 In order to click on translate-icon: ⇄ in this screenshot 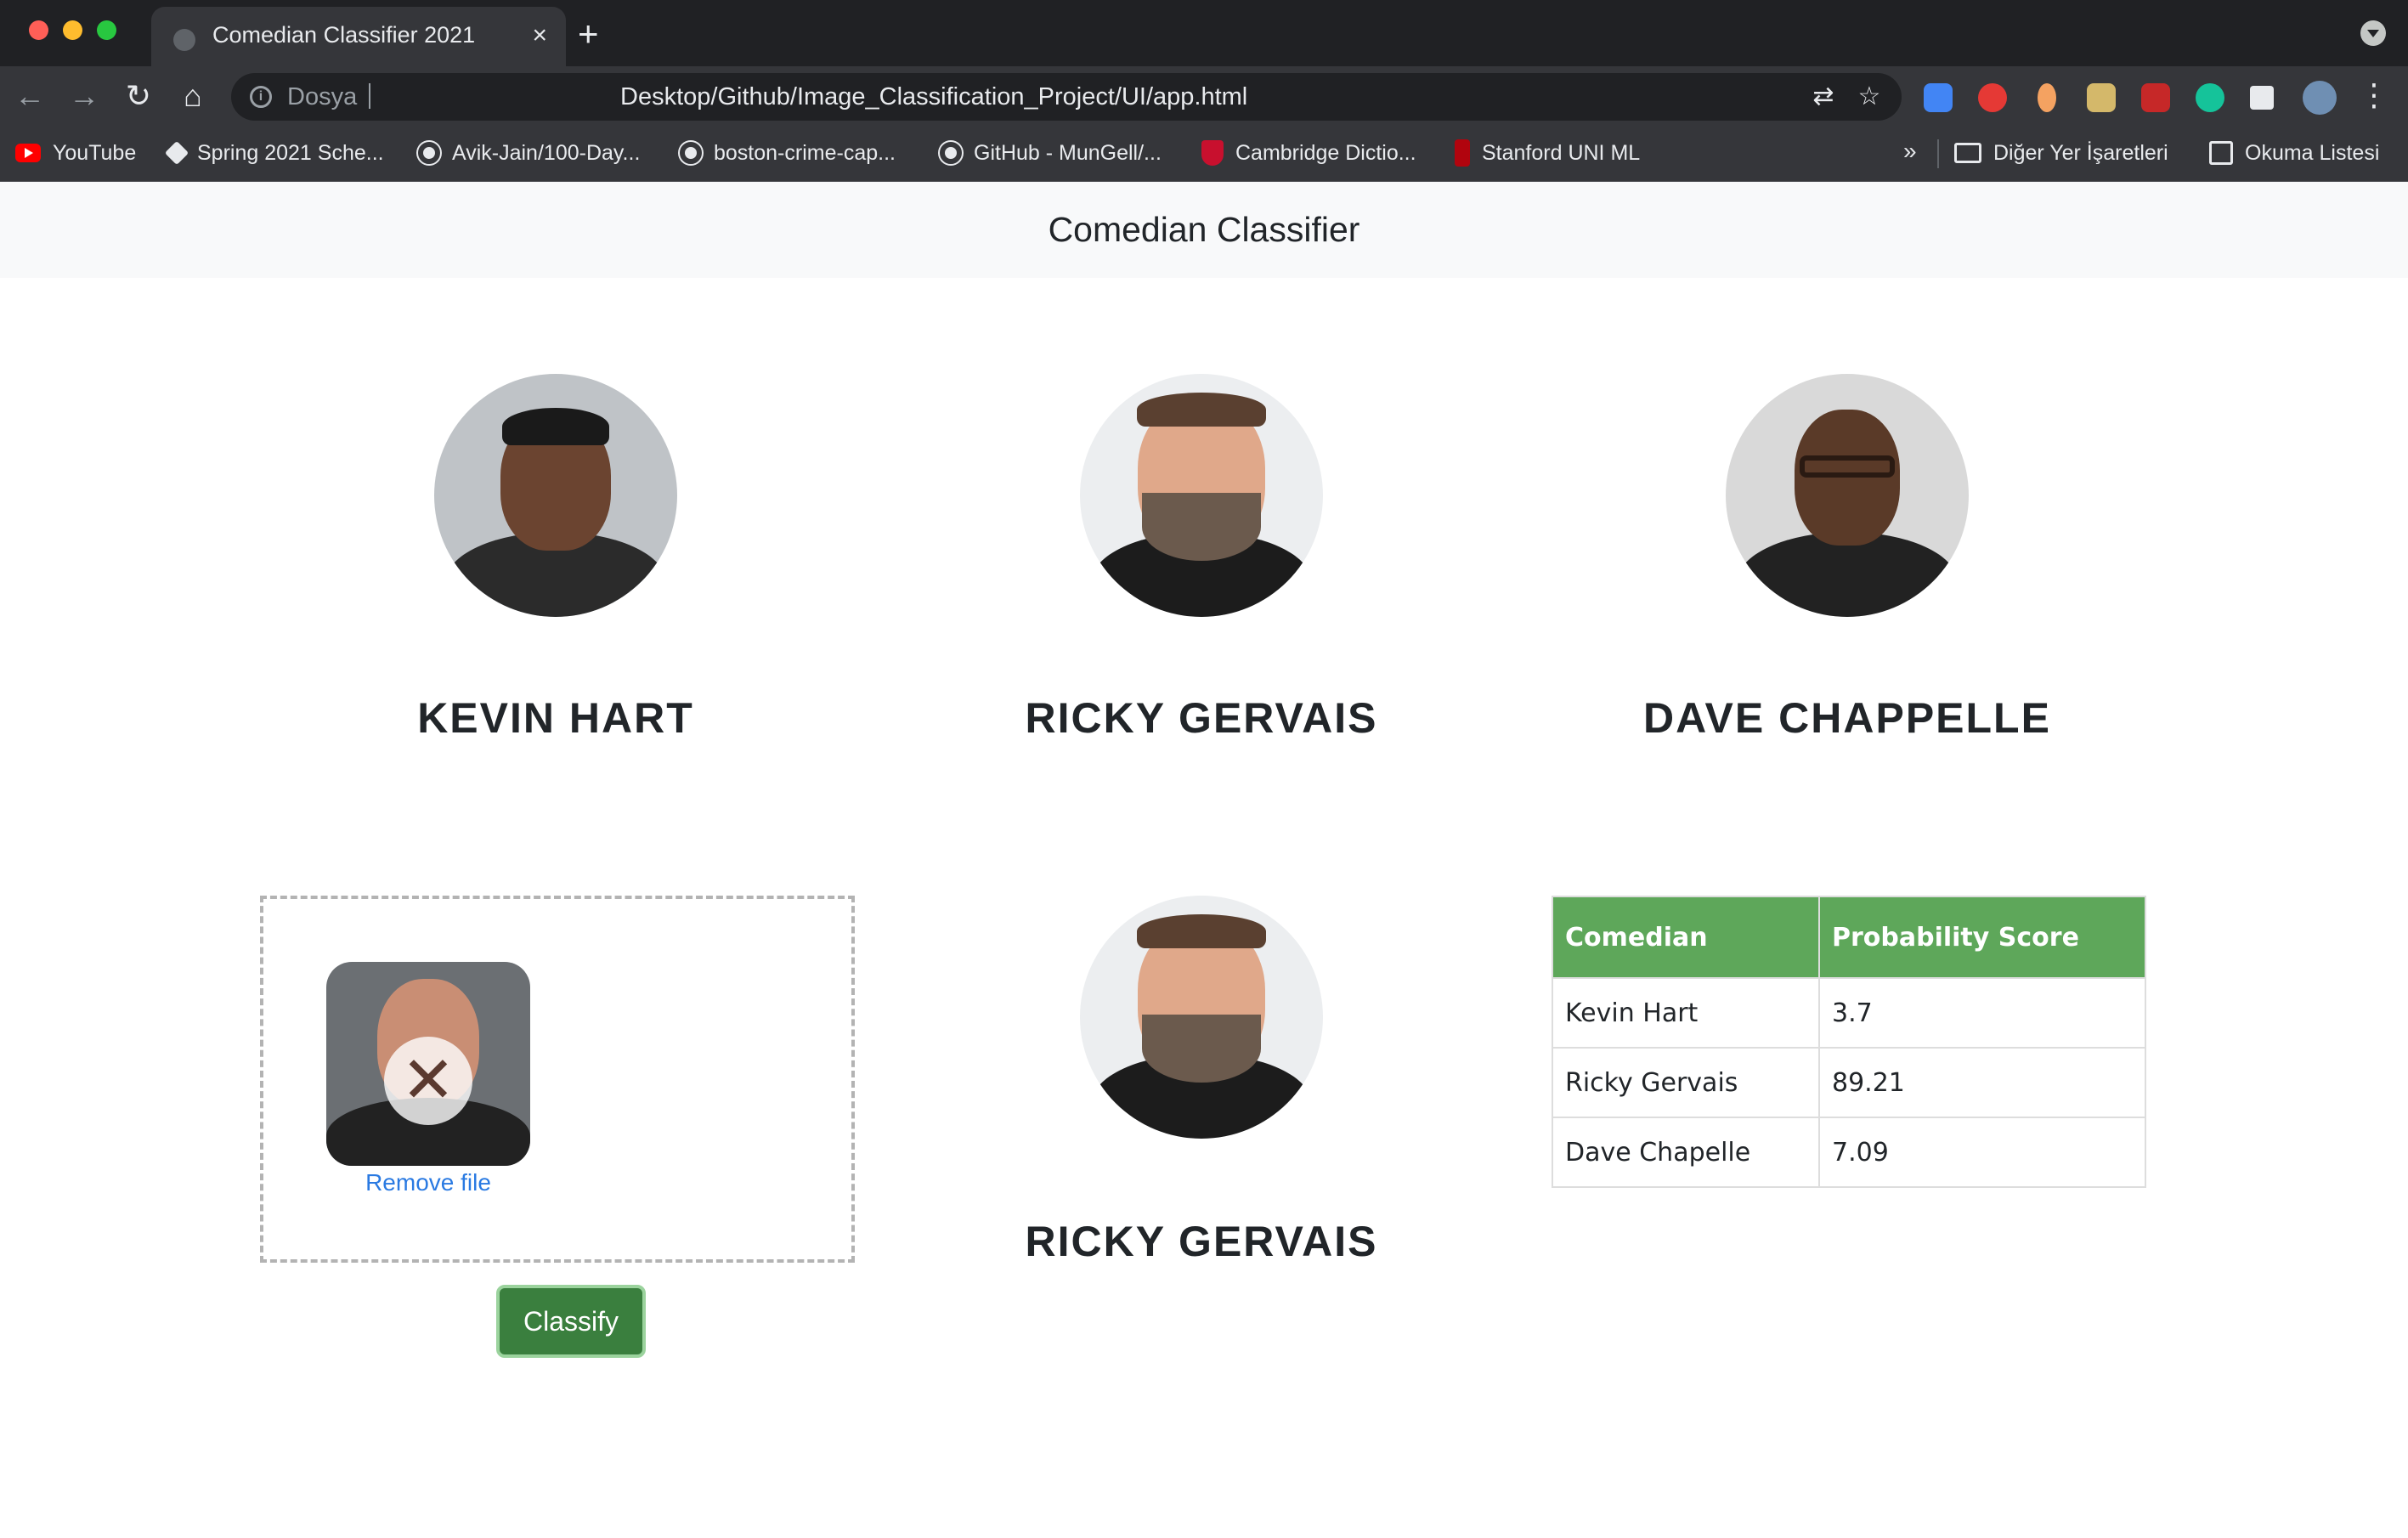, I will do `click(1824, 97)`.